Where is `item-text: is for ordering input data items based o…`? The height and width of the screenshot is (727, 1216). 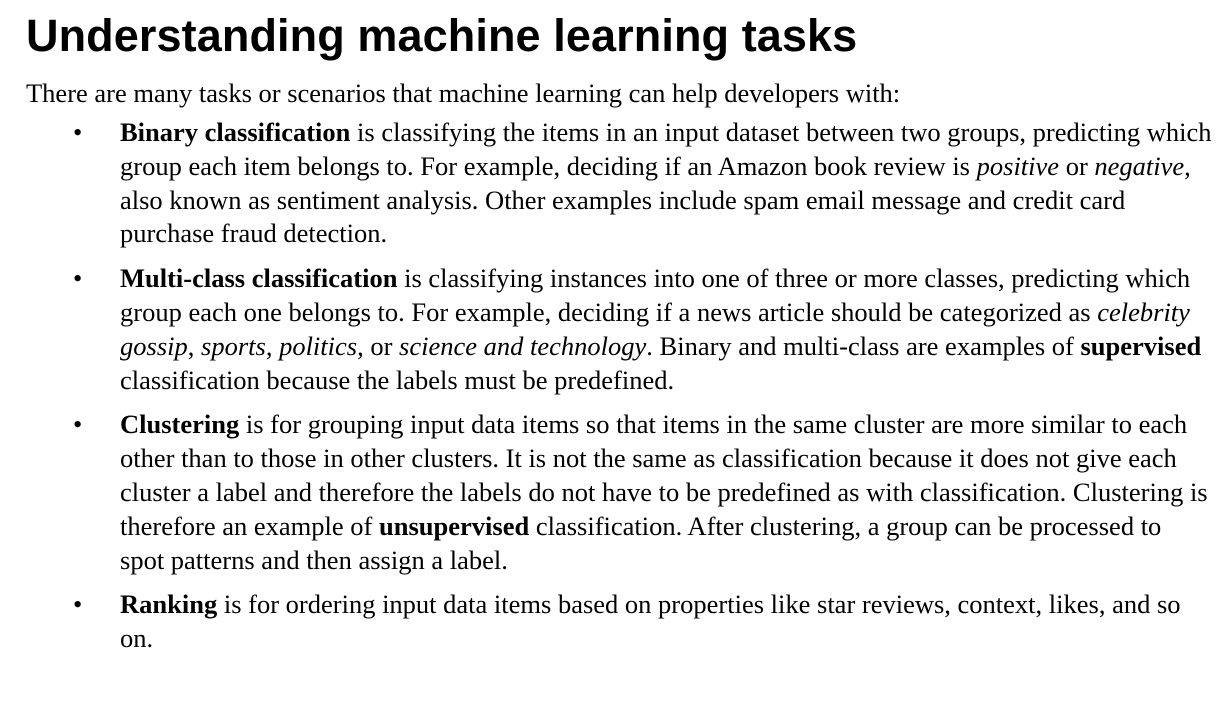
item-text: is for ordering input data items based o… is located at coordinates (650, 621).